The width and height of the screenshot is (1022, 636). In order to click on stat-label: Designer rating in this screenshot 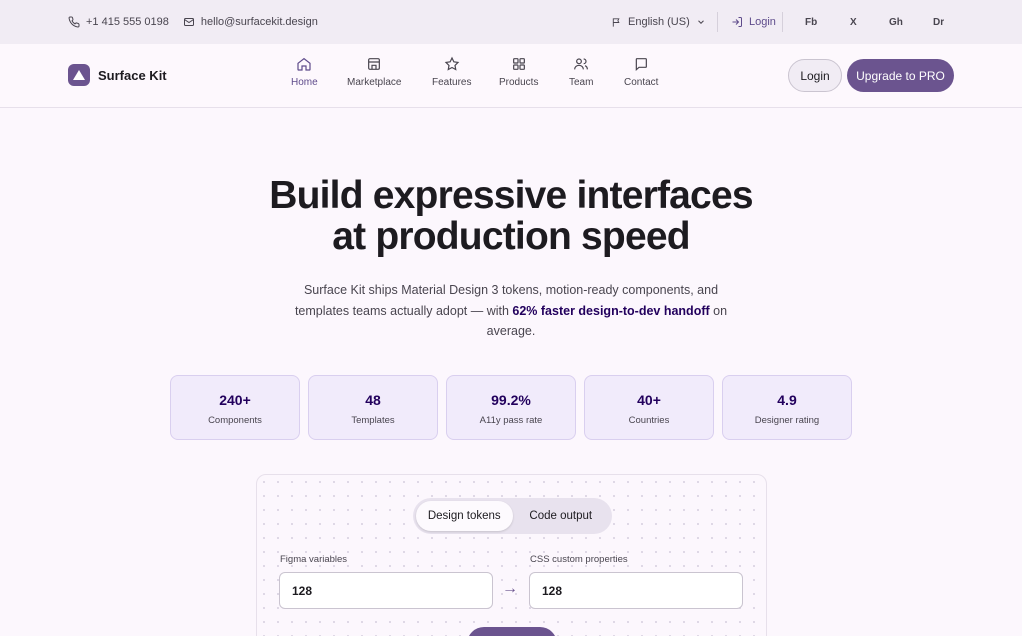, I will do `click(787, 420)`.